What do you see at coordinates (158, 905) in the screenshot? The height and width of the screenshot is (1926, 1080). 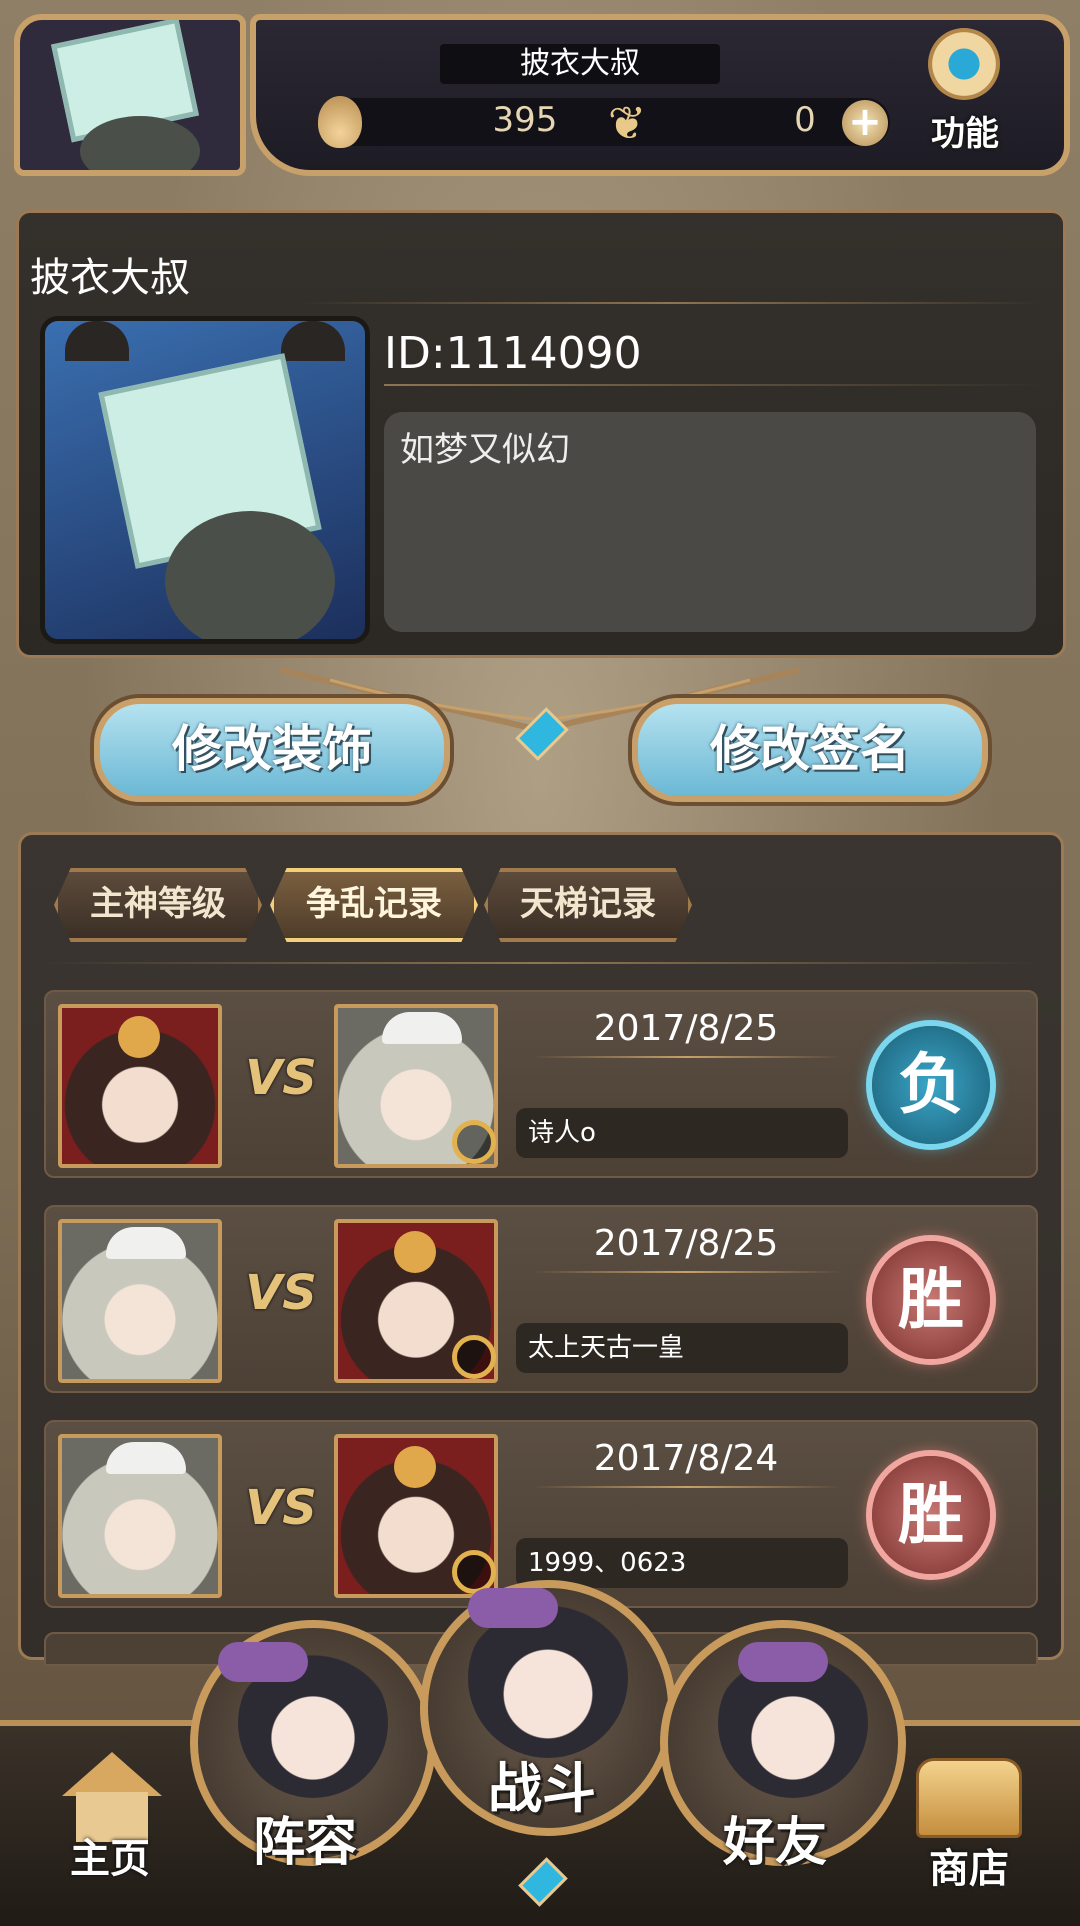 I see `tab-god-level: 主神等级` at bounding box center [158, 905].